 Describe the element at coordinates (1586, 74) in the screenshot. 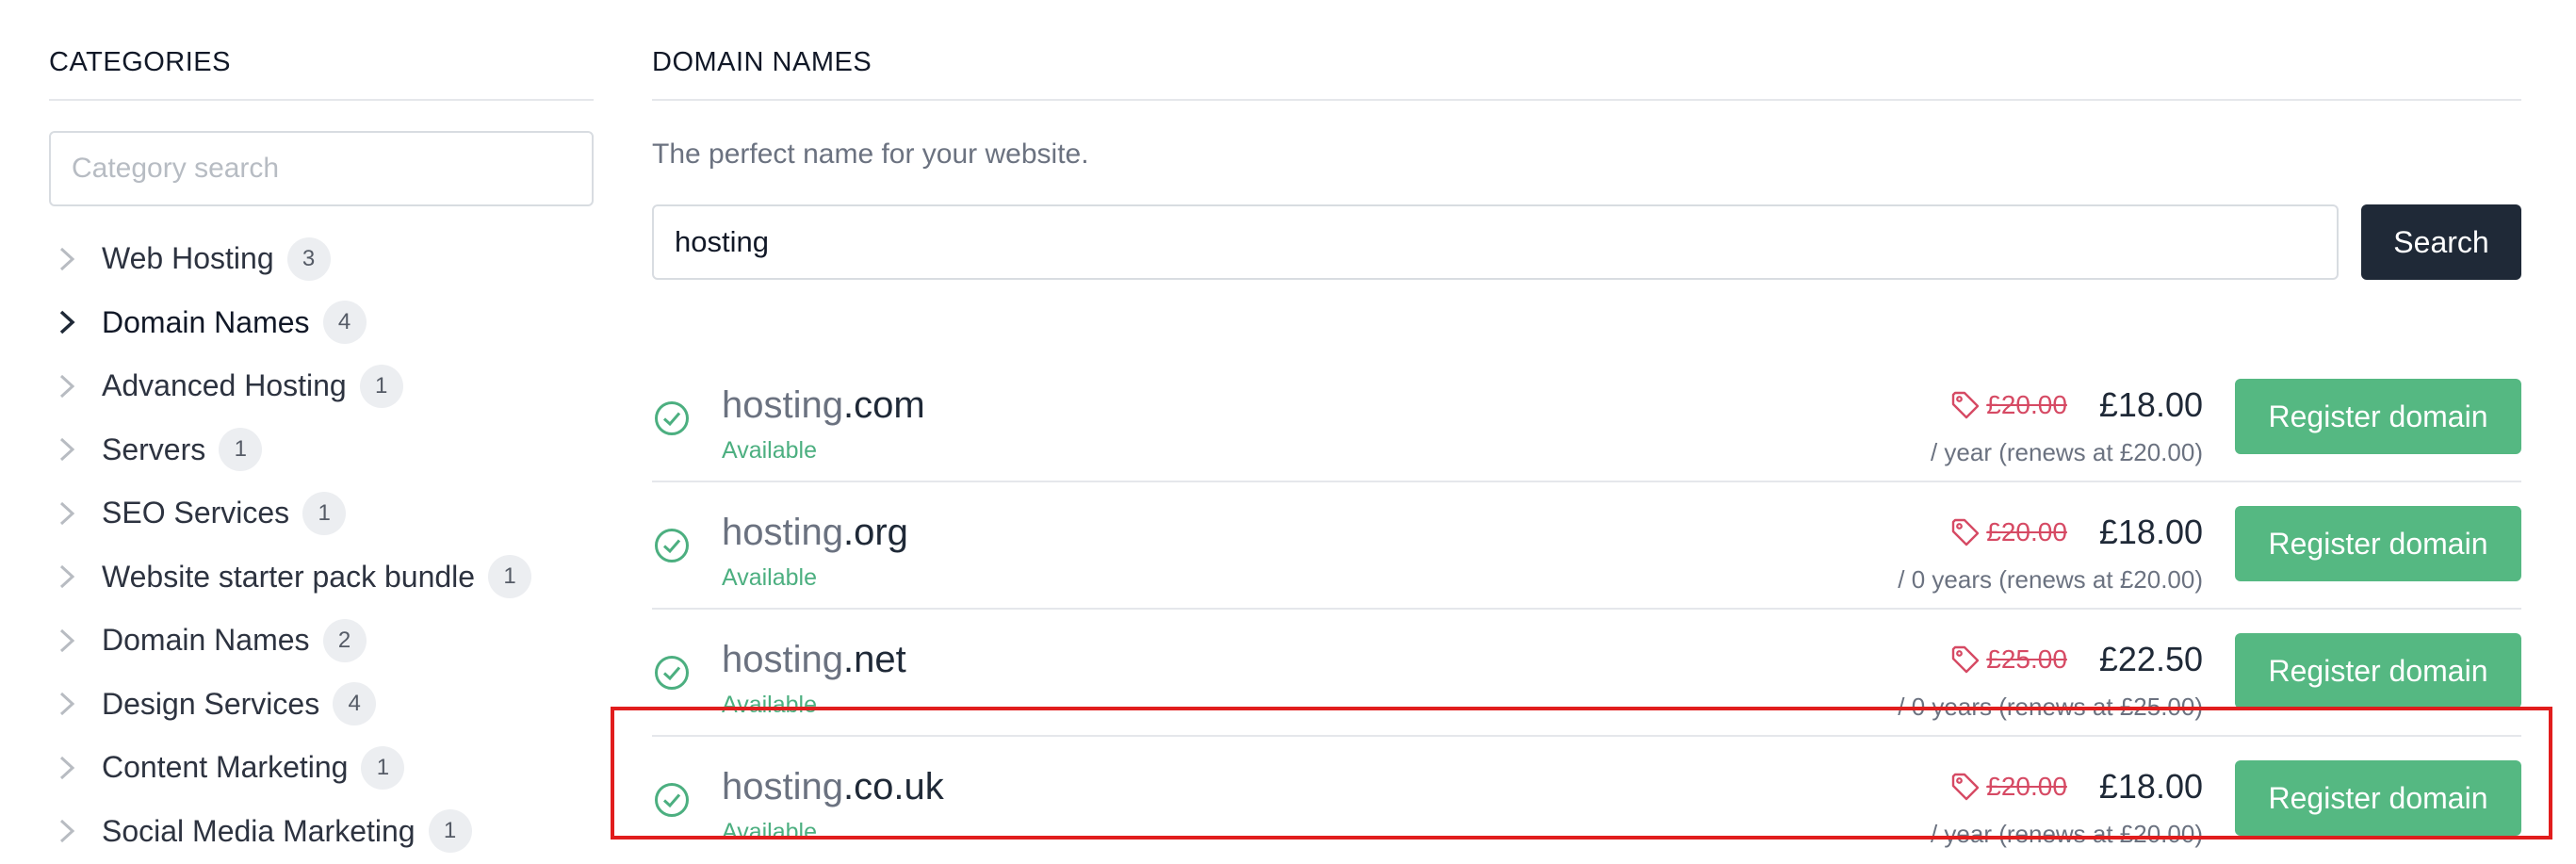

I see `page-title: DOMAIN NAMES` at that location.